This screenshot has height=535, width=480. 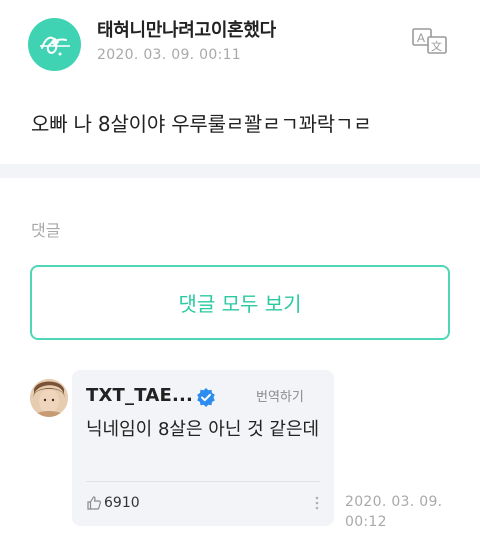 What do you see at coordinates (240, 302) in the screenshot?
I see `view-all-comments-button: 댓글 모두 보기` at bounding box center [240, 302].